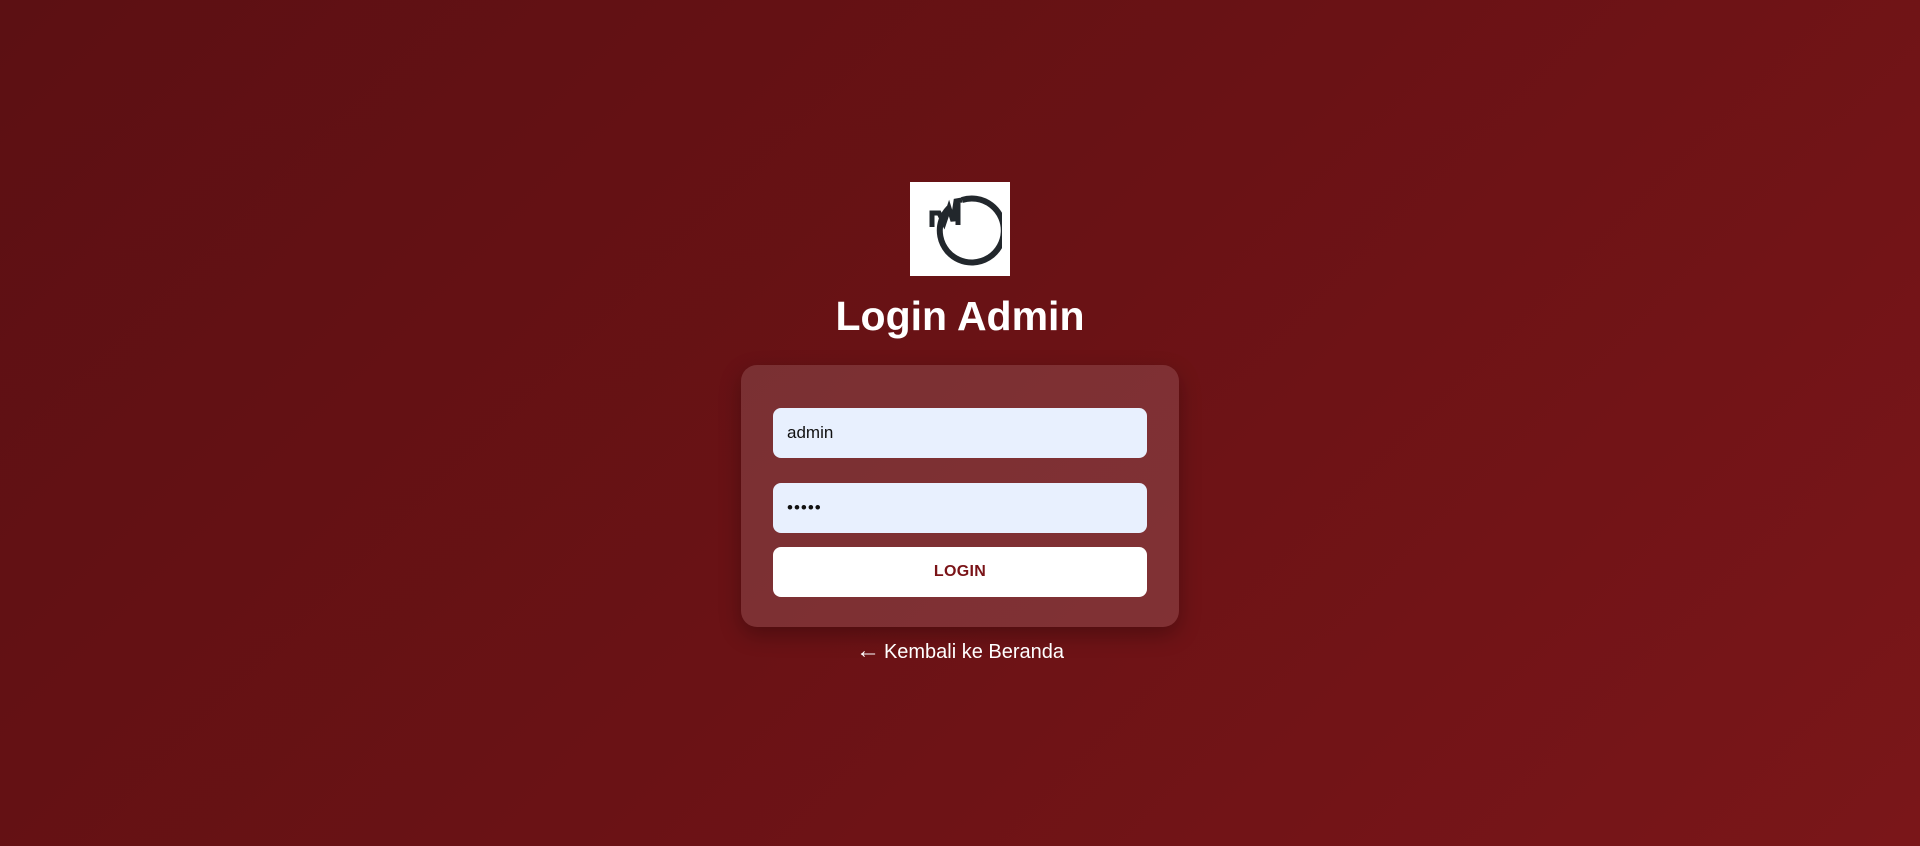 The height and width of the screenshot is (846, 1920). What do you see at coordinates (965, 230) in the screenshot?
I see `md-logo-icon` at bounding box center [965, 230].